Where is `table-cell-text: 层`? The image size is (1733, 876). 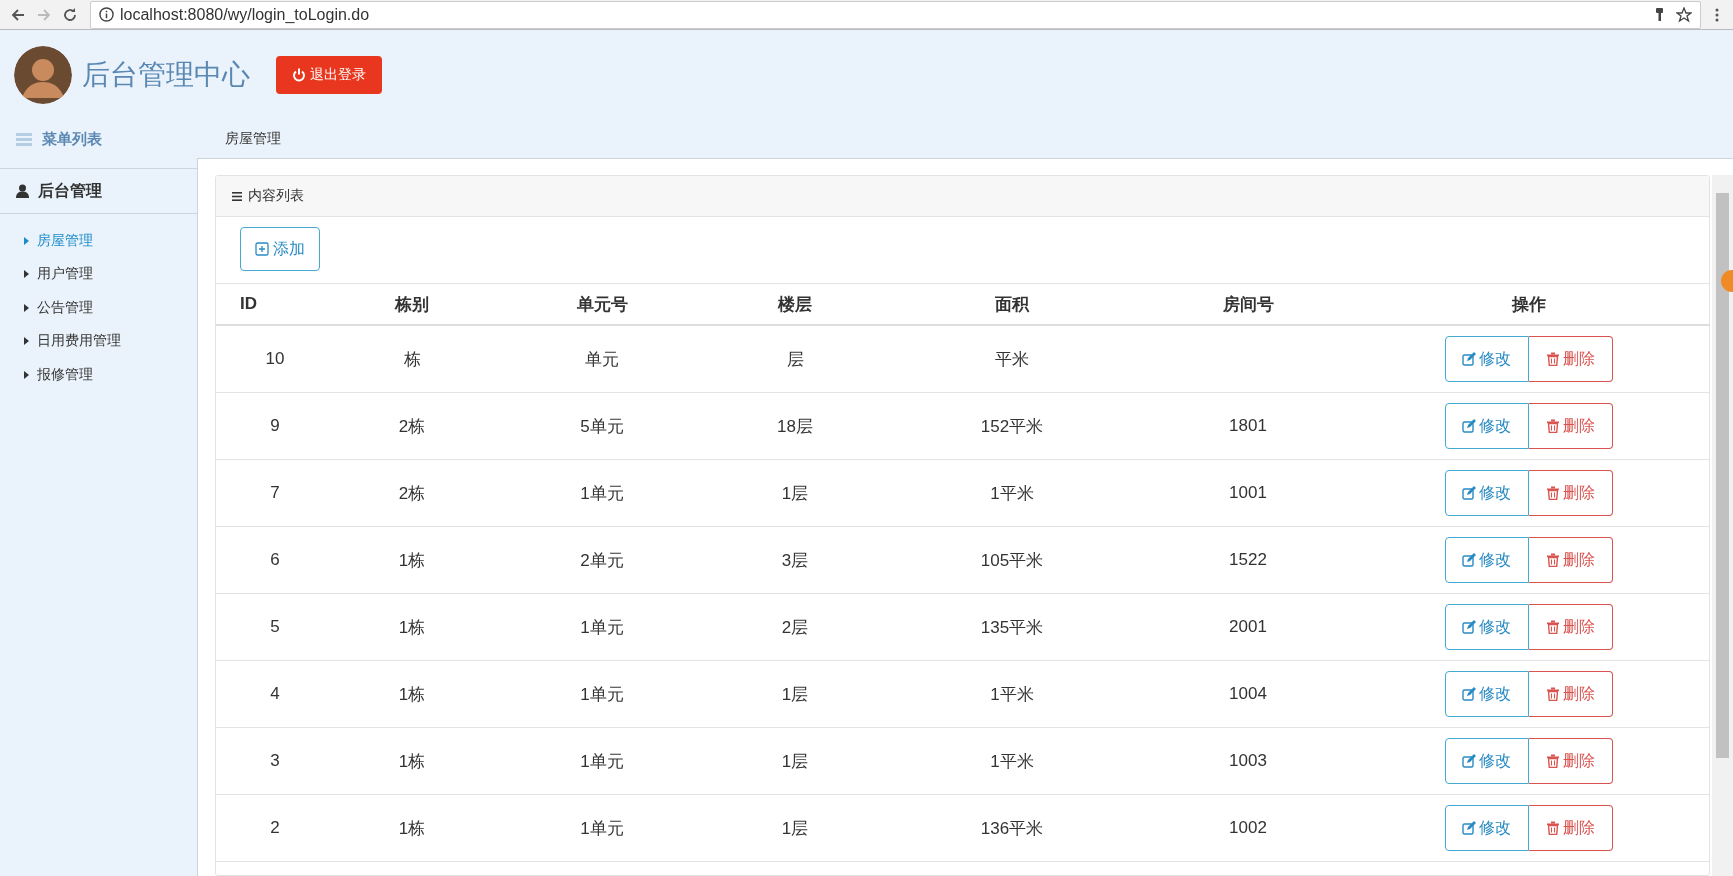
table-cell-text: 层 is located at coordinates (795, 359).